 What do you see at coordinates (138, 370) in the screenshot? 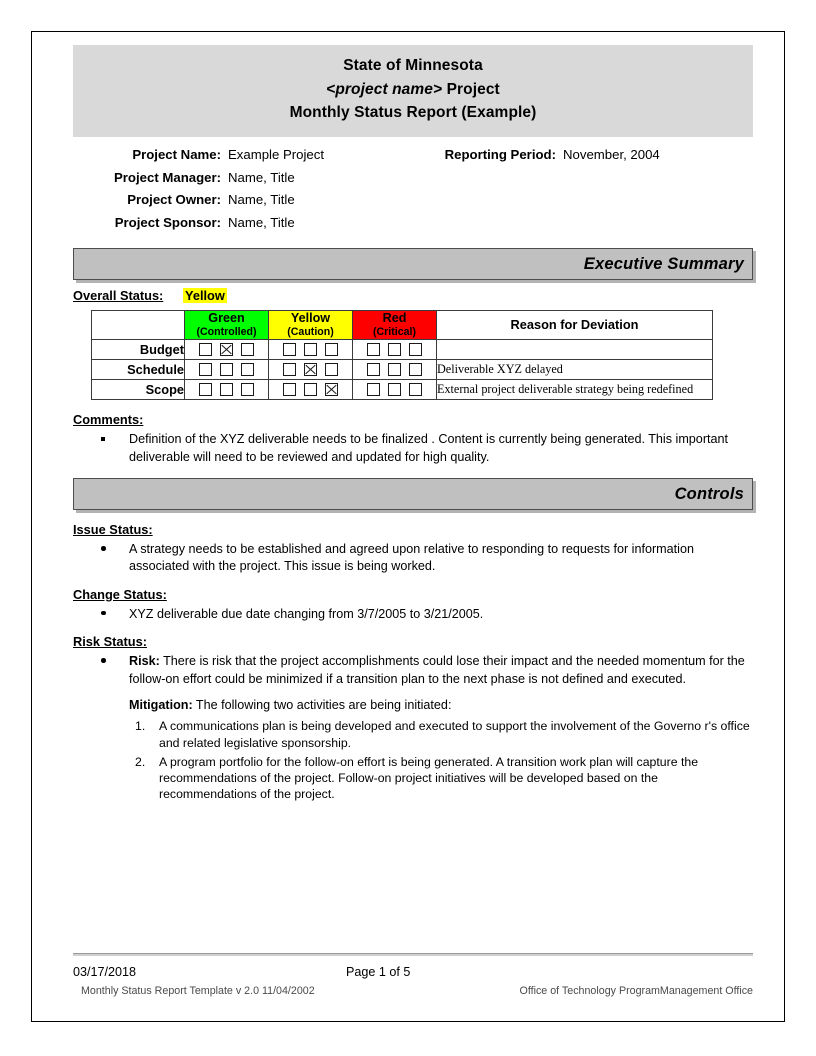
I see `row-label-schedule: Schedule` at bounding box center [138, 370].